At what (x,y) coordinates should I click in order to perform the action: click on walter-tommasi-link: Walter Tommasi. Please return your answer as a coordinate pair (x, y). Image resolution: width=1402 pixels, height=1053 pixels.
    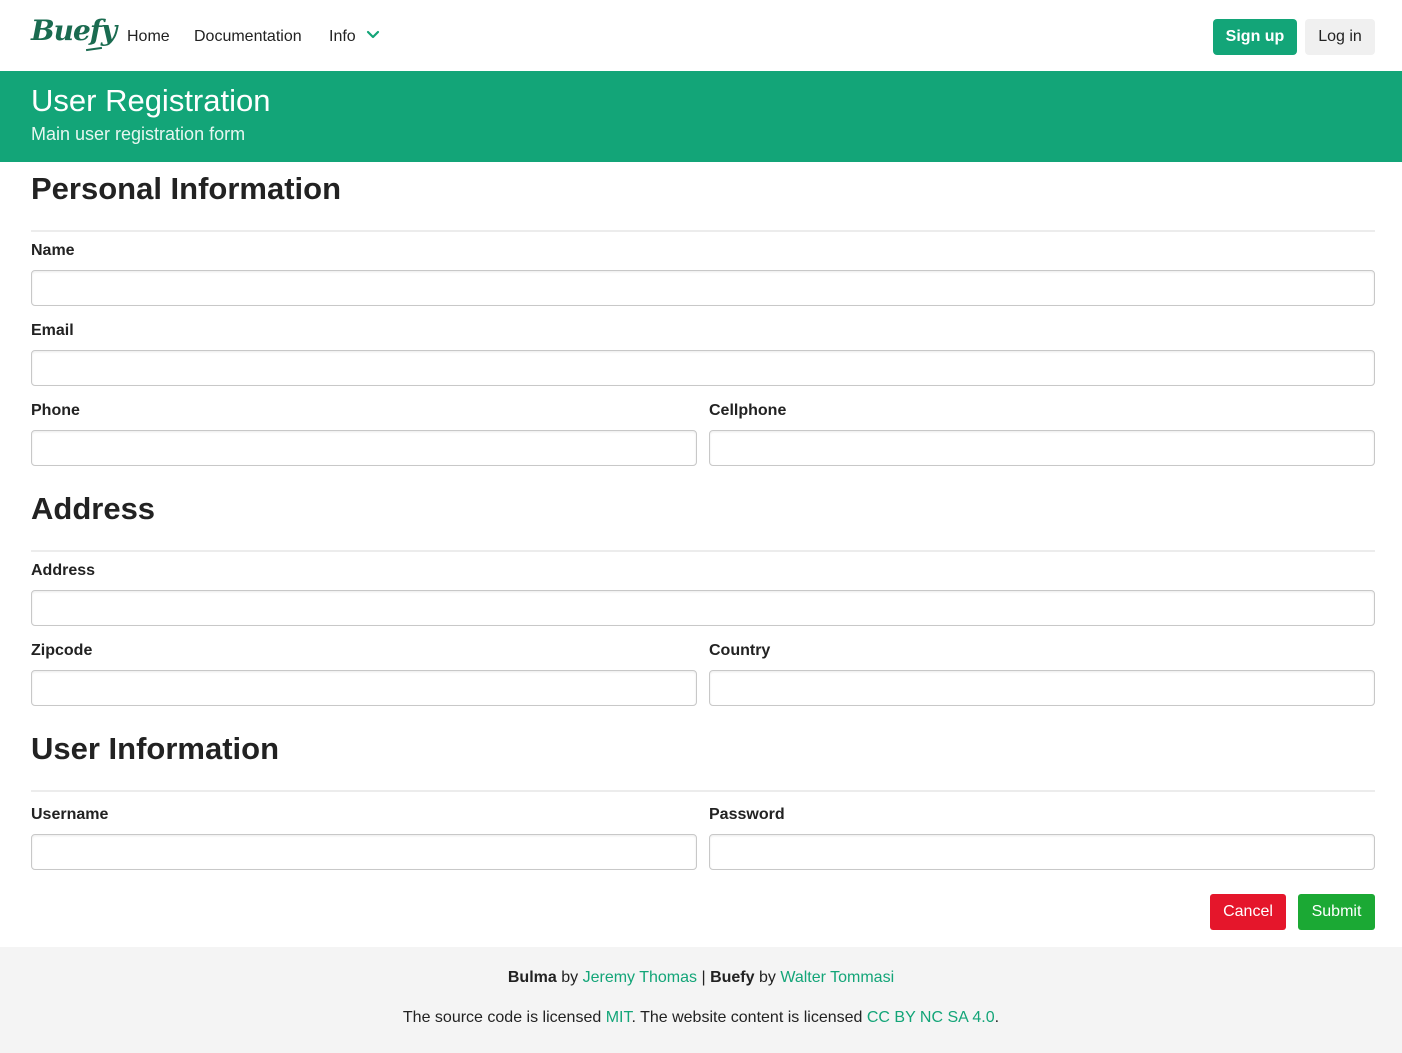
    Looking at the image, I should click on (837, 977).